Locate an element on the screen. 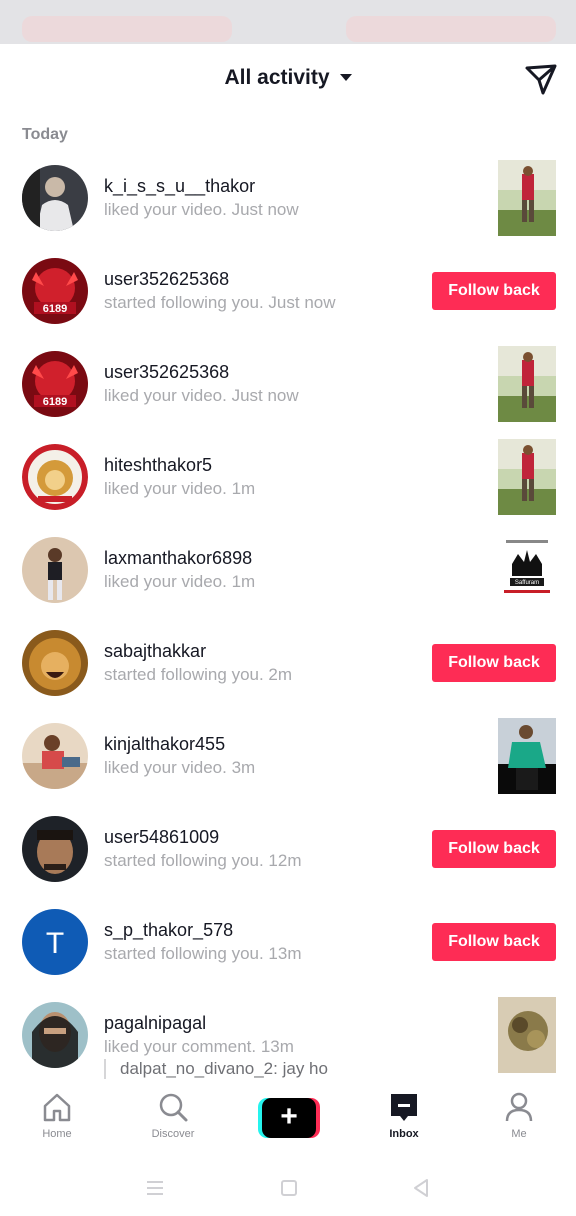  activity-text: liked your video. 3m is located at coordinates (180, 767).